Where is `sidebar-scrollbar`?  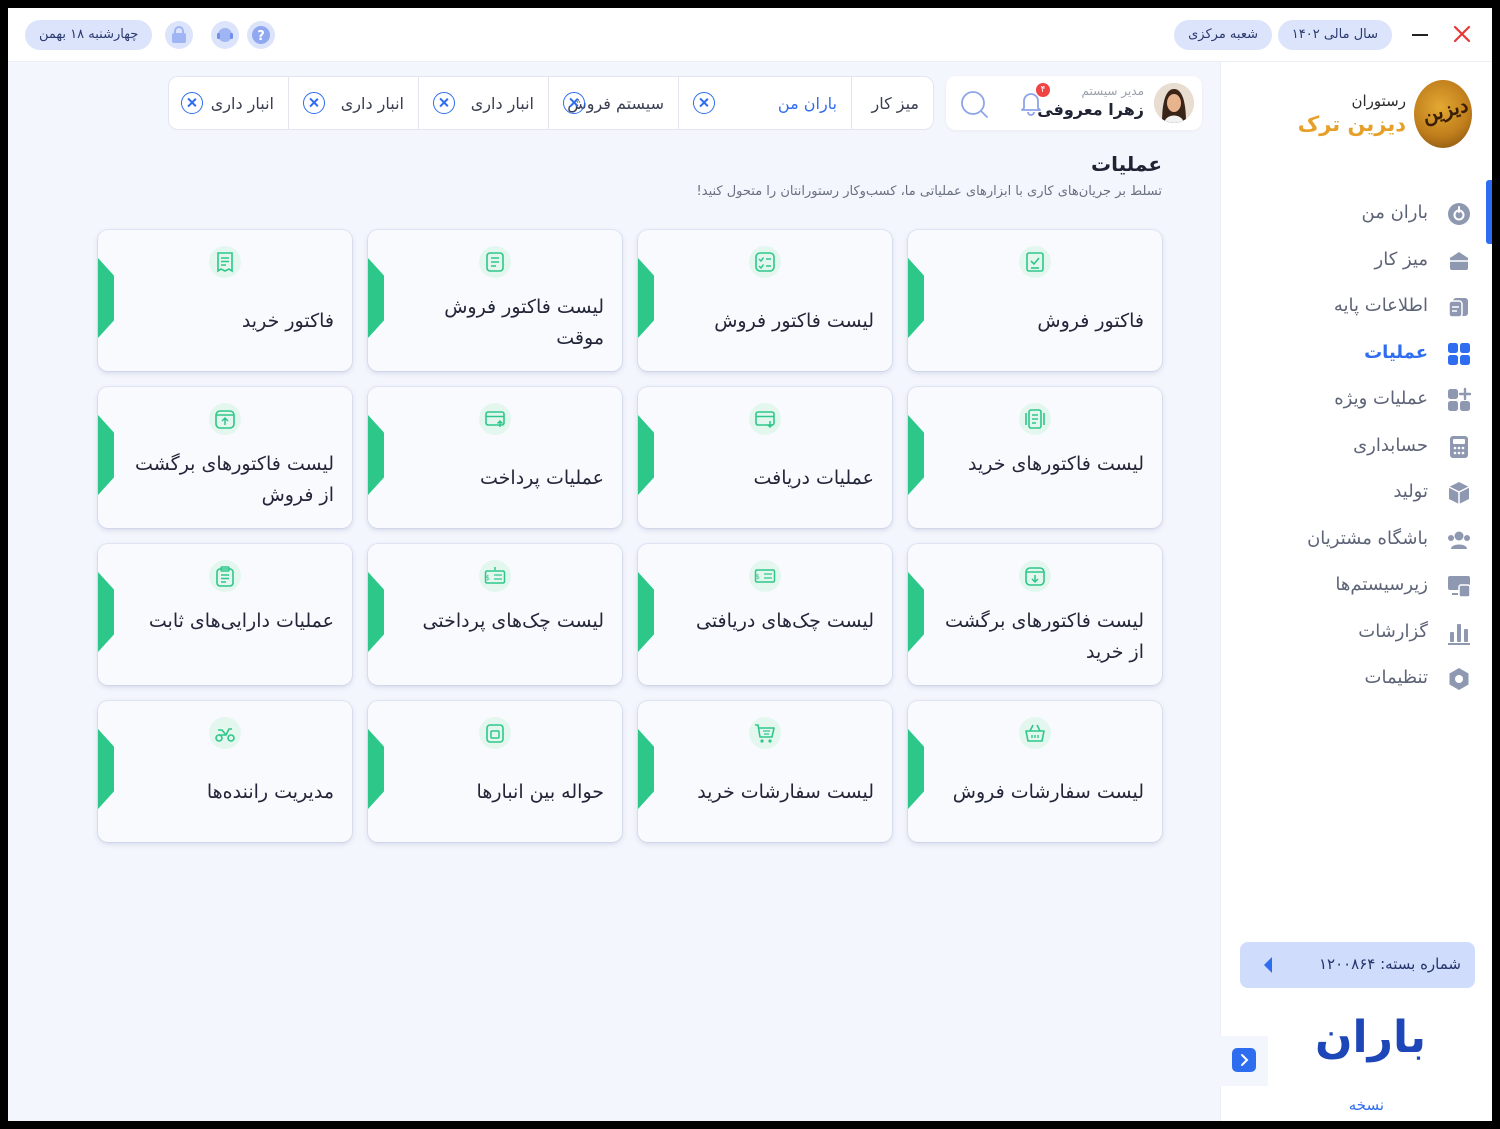
sidebar-scrollbar is located at coordinates (1489, 212).